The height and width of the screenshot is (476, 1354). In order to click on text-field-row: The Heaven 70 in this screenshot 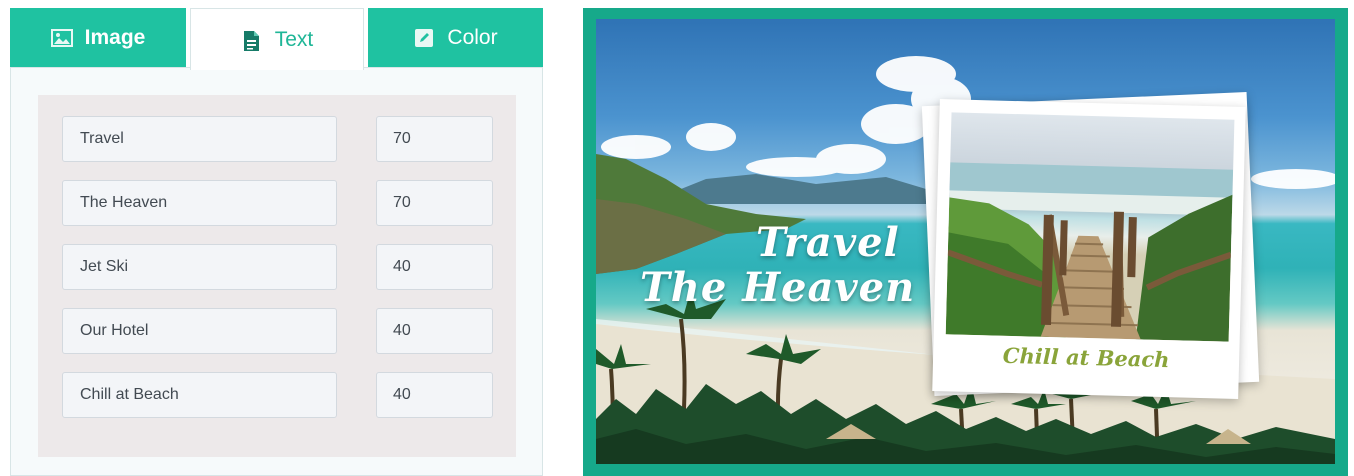, I will do `click(277, 204)`.